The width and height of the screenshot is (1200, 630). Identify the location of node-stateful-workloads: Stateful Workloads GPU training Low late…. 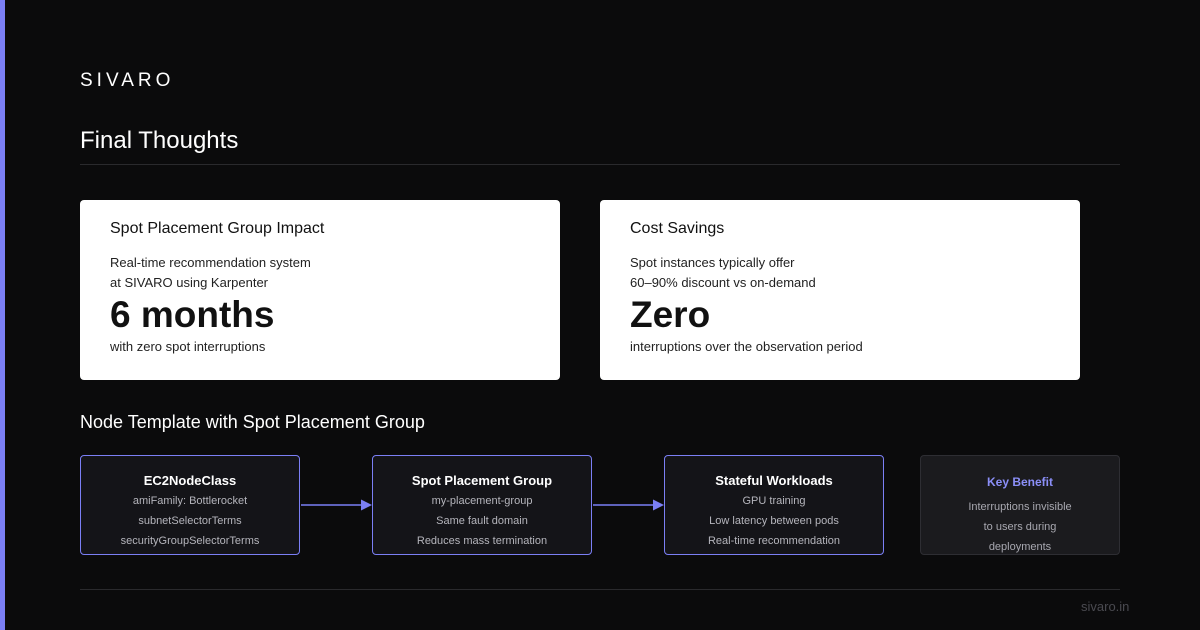
(774, 505).